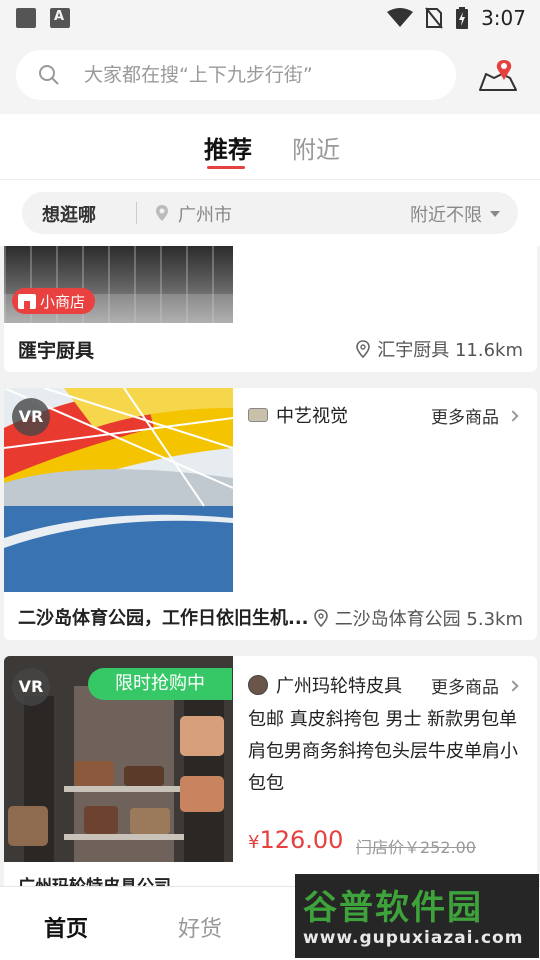 The width and height of the screenshot is (540, 960). What do you see at coordinates (270, 18) in the screenshot?
I see `status-bar: 3:07` at bounding box center [270, 18].